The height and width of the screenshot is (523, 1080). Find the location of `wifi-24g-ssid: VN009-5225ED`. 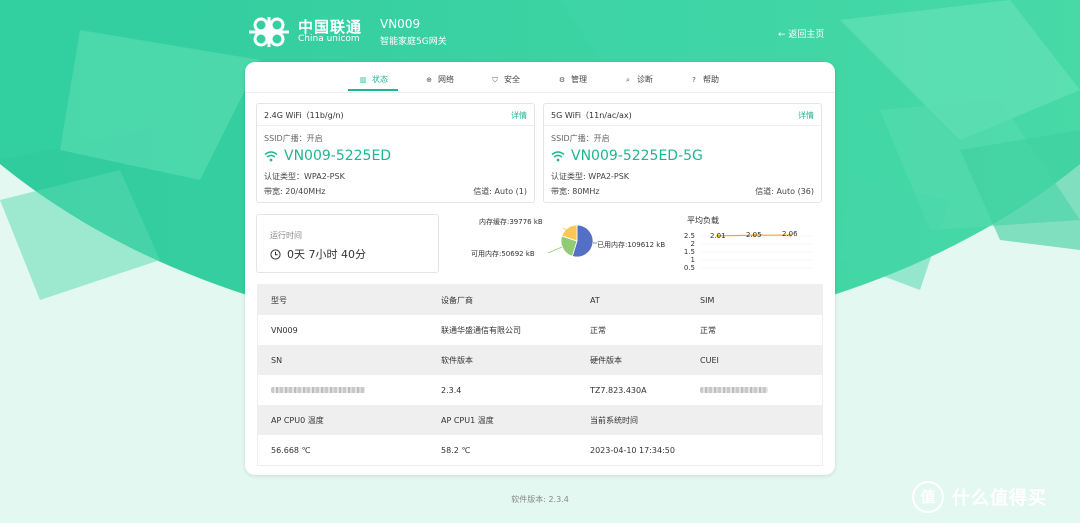

wifi-24g-ssid: VN009-5225ED is located at coordinates (327, 156).